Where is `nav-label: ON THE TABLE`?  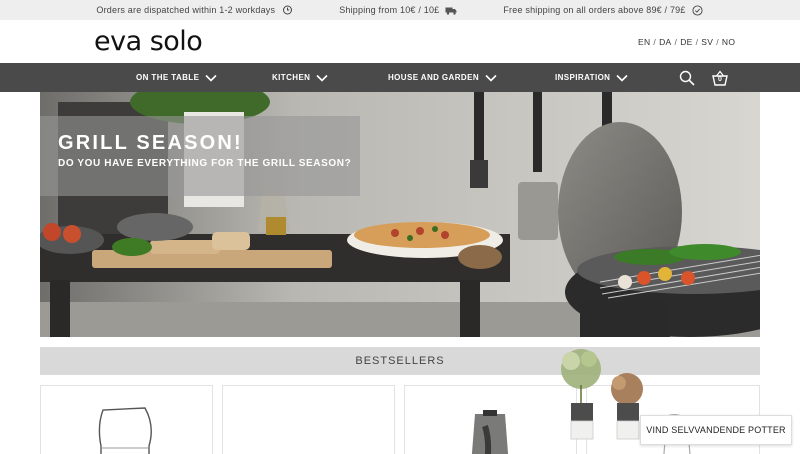 nav-label: ON THE TABLE is located at coordinates (168, 77).